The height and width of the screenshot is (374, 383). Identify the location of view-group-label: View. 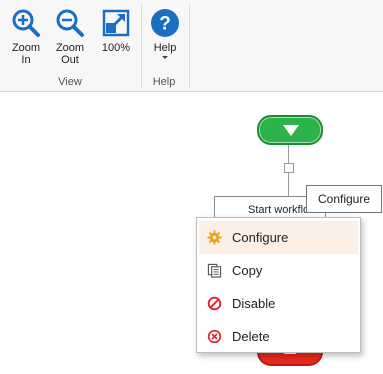
(70, 82).